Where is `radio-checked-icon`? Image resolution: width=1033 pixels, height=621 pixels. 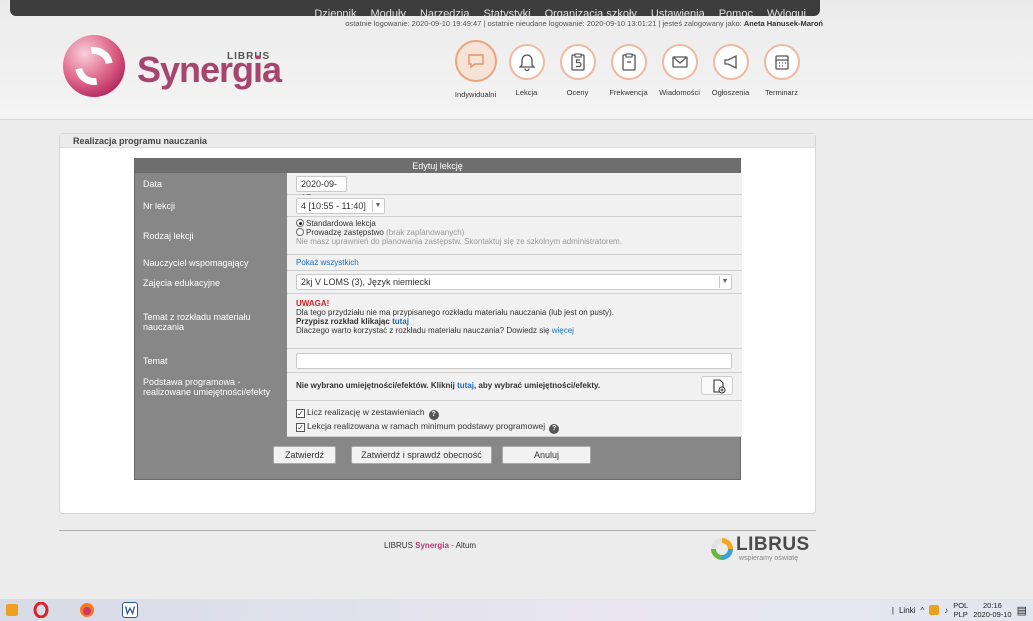 radio-checked-icon is located at coordinates (300, 223).